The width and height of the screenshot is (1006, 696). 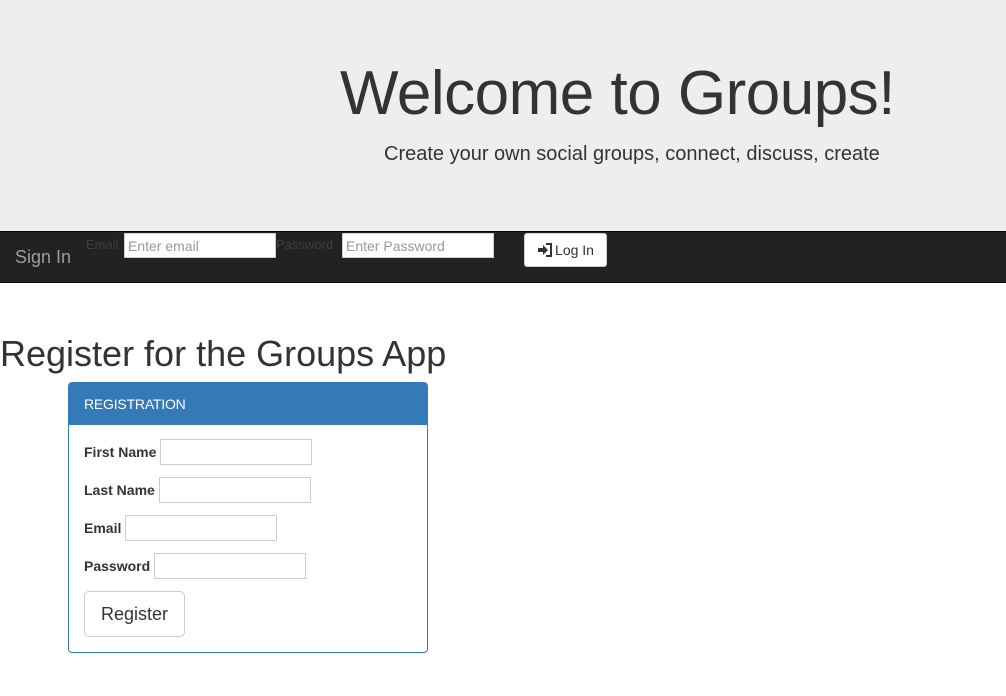 I want to click on email-row: Email, so click(x=181, y=528).